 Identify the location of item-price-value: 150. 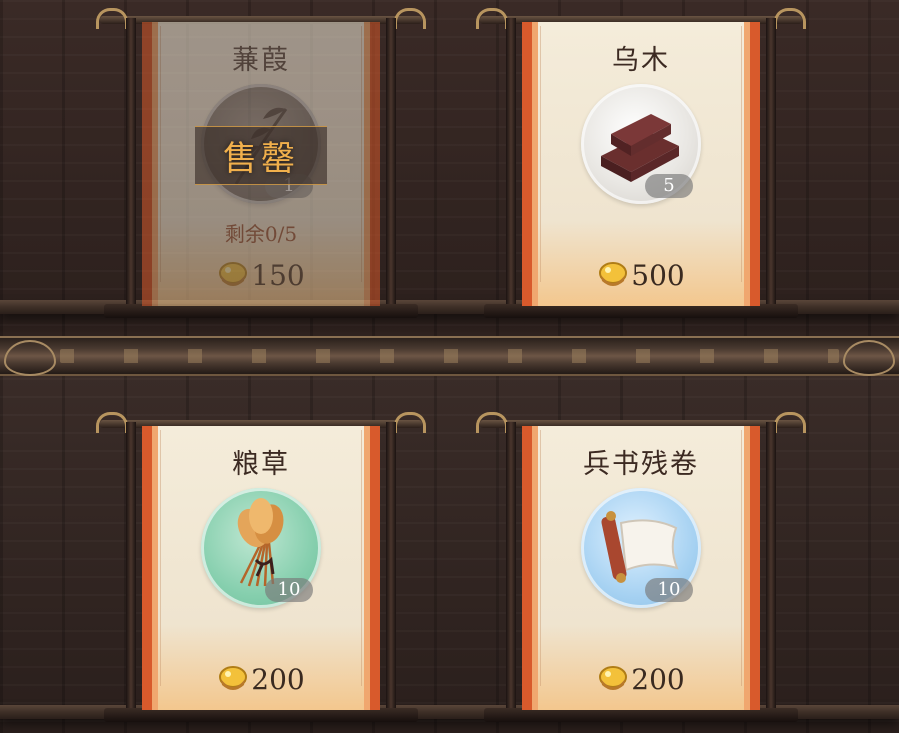
(278, 275).